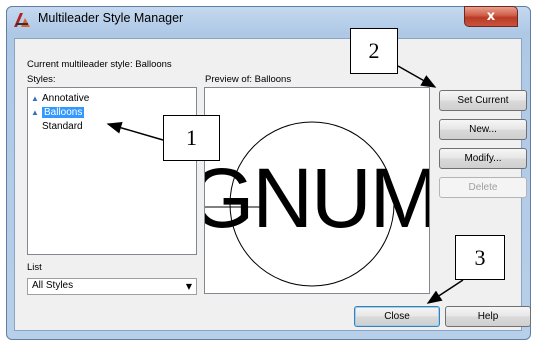  Describe the element at coordinates (480, 257) in the screenshot. I see `callout-3: 3` at that location.